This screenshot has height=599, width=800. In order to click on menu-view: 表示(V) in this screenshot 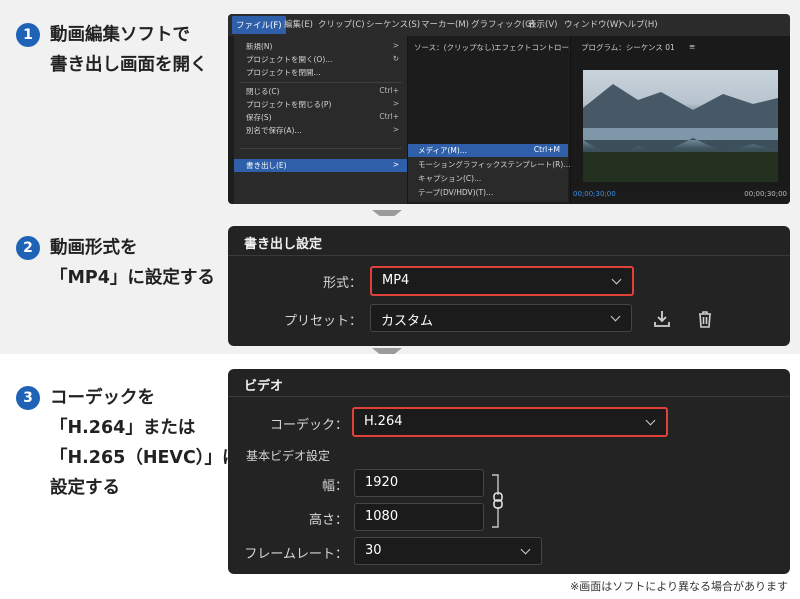, I will do `click(542, 24)`.